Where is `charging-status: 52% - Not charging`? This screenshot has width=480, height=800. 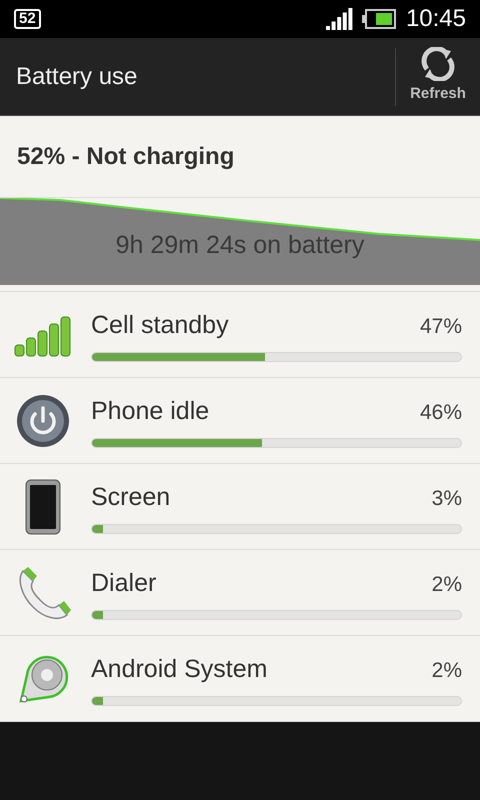 charging-status: 52% - Not charging is located at coordinates (125, 157).